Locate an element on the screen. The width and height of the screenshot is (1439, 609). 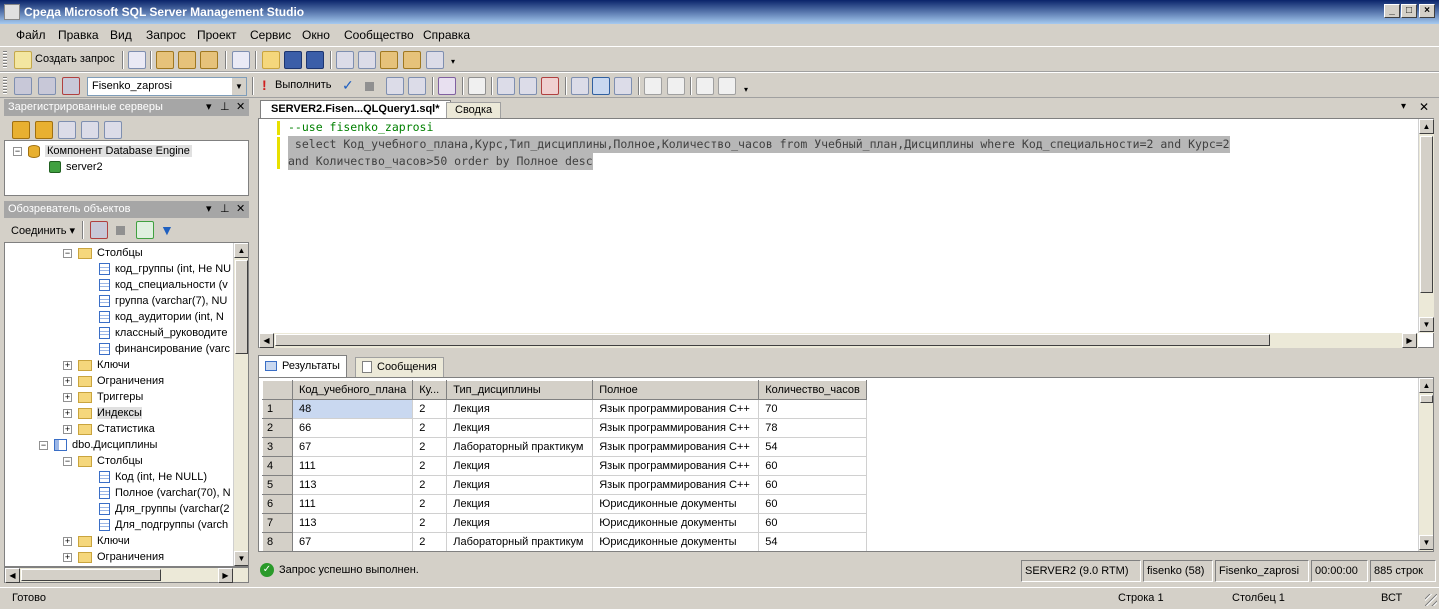
row-number: 5 is located at coordinates (277, 485).